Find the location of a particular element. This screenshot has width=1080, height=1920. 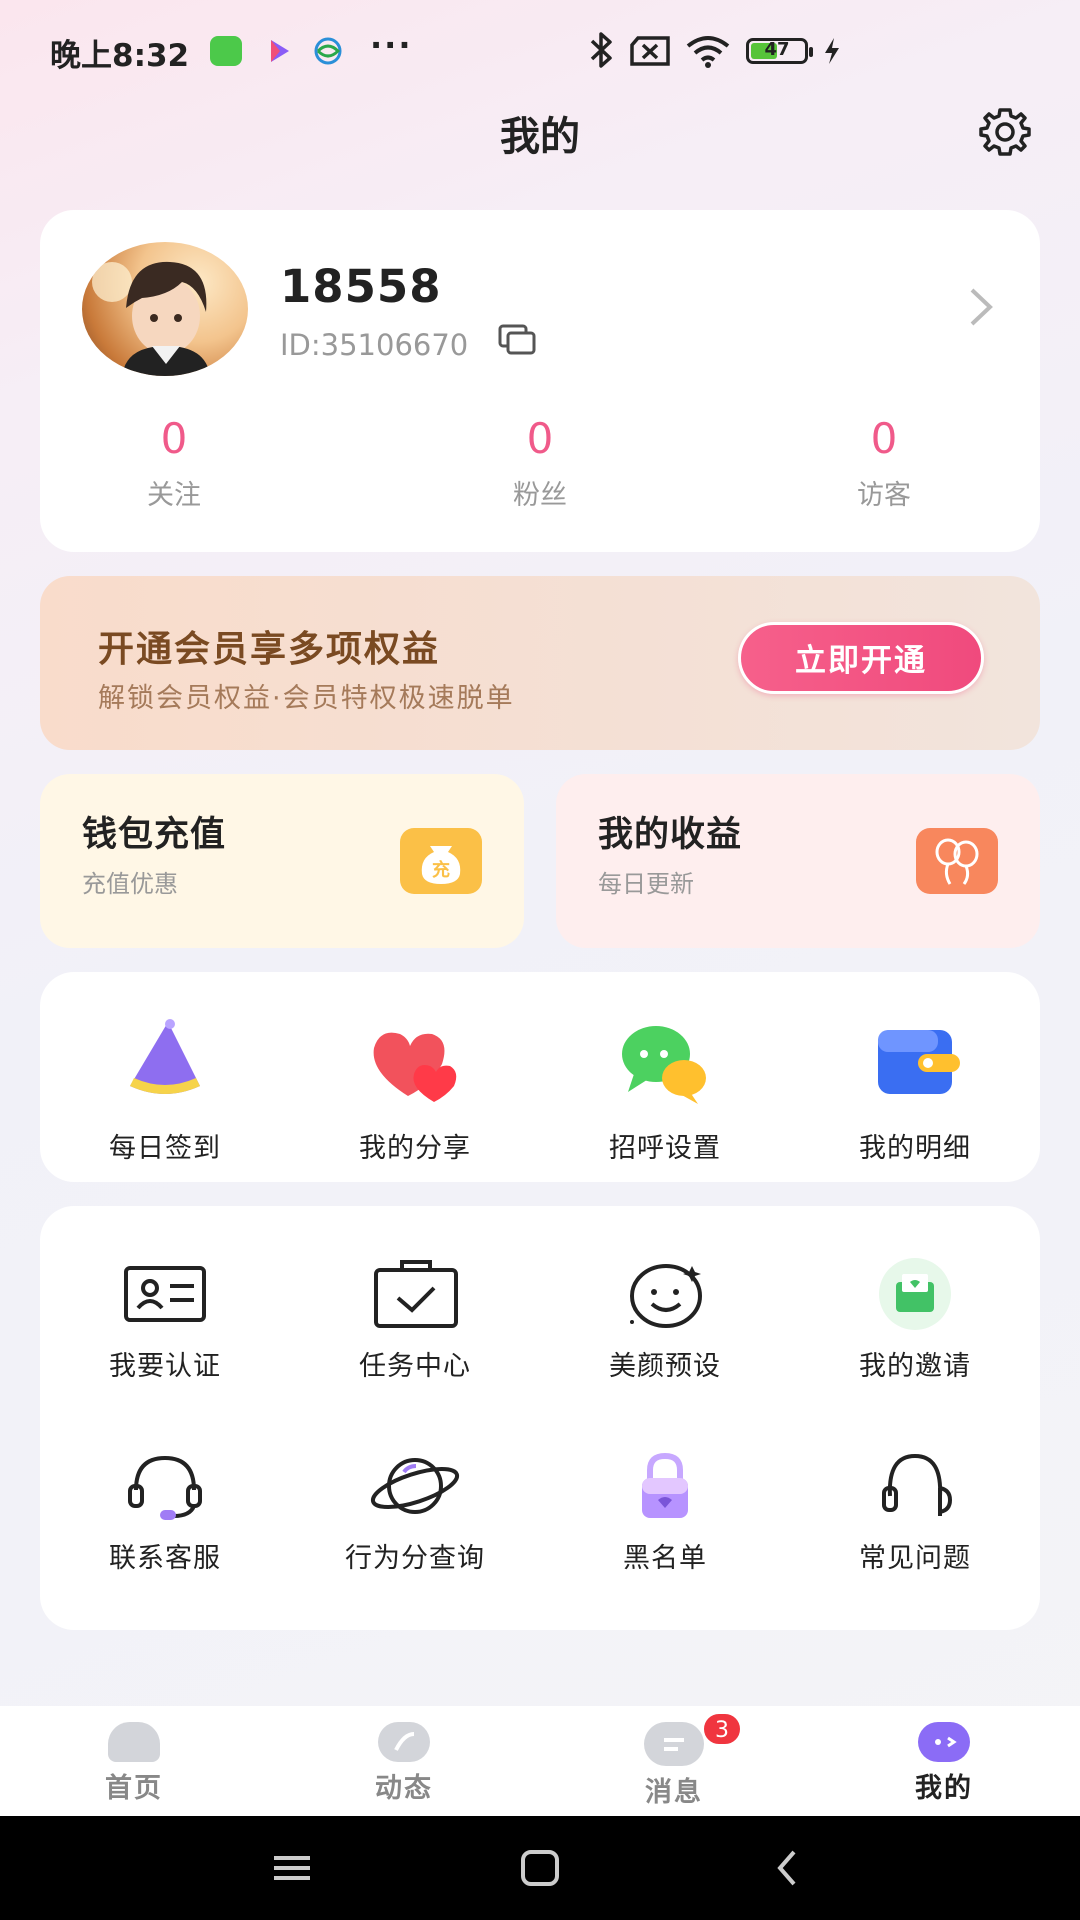

my-details-label: 我的明细 is located at coordinates (915, 1148).